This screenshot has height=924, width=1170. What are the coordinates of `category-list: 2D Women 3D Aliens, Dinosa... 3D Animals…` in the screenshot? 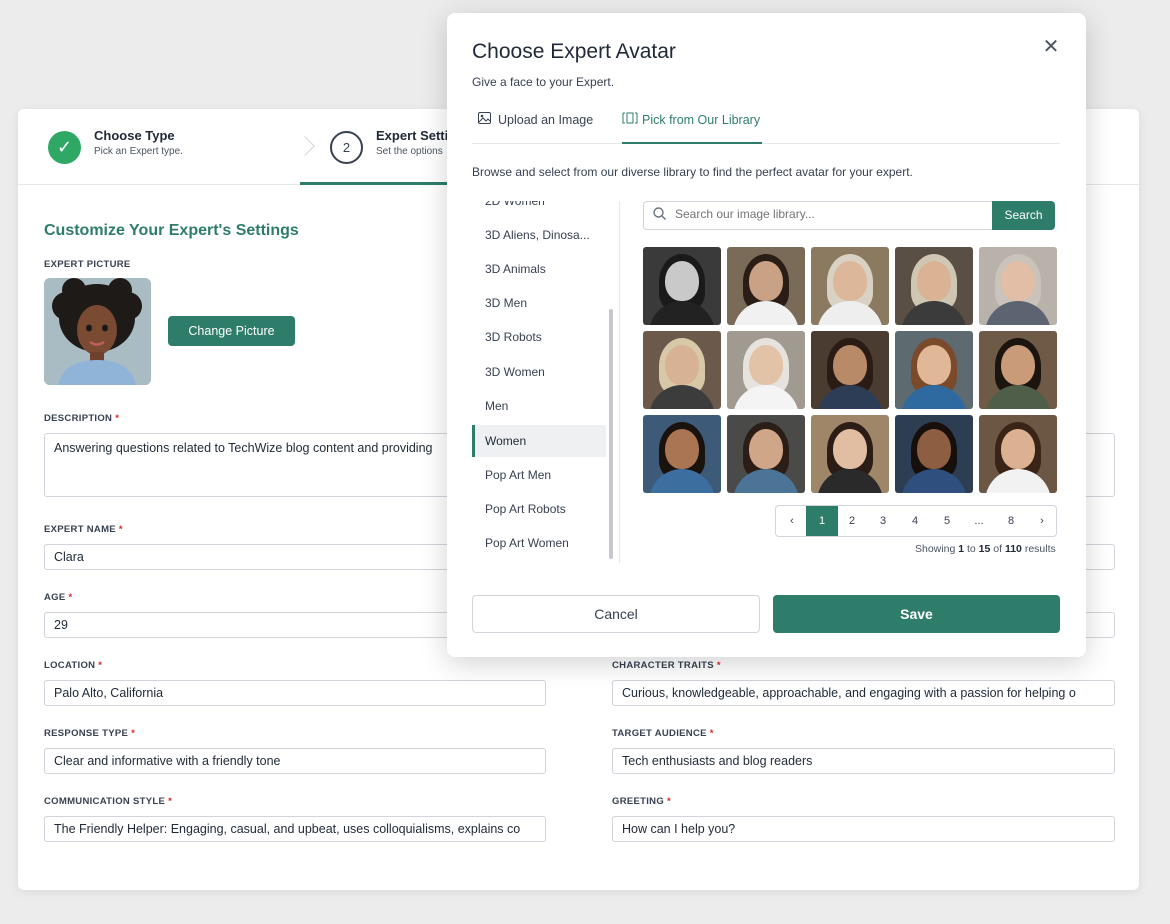 It's located at (546, 381).